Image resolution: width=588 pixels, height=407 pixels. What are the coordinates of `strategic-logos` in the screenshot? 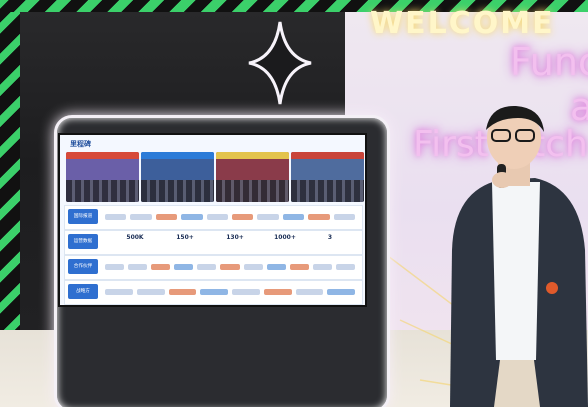 It's located at (230, 292).